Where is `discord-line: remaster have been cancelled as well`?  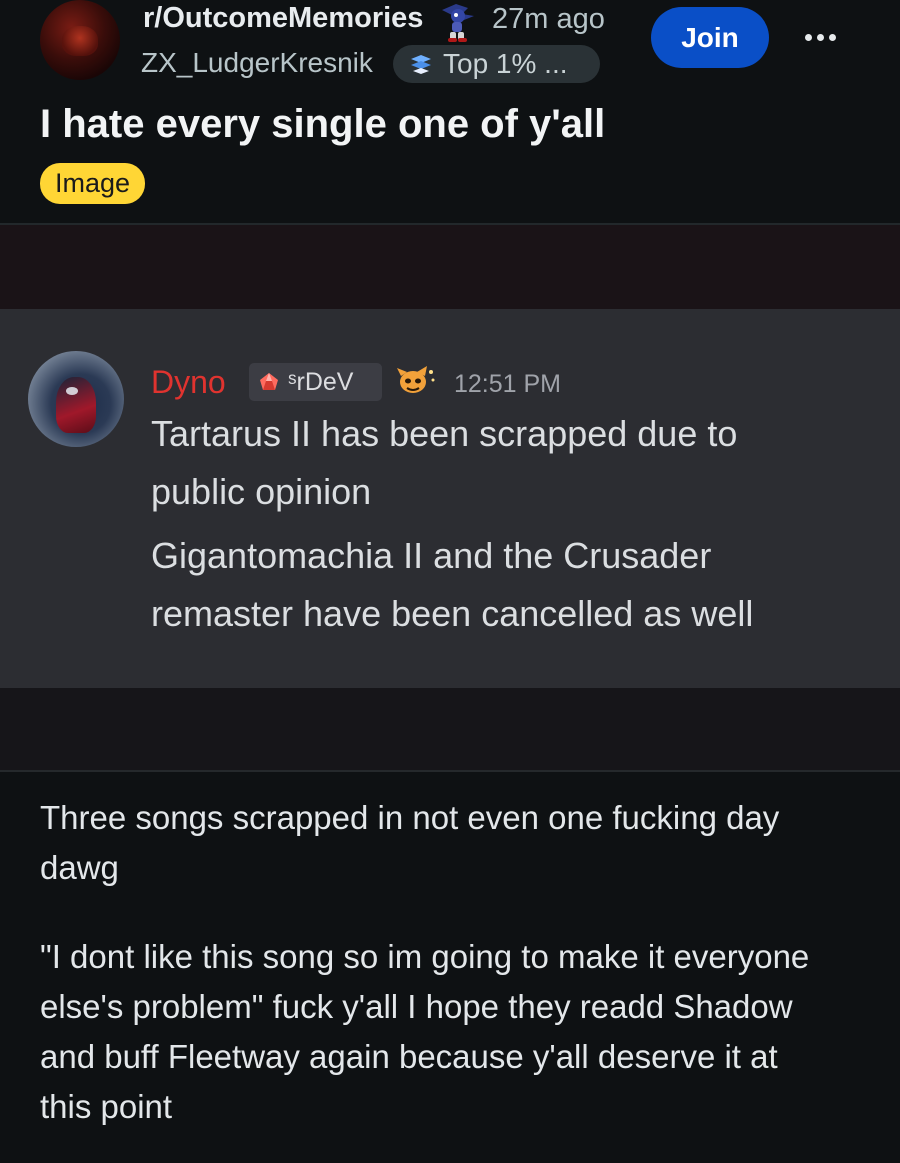 discord-line: remaster have been cancelled as well is located at coordinates (452, 613).